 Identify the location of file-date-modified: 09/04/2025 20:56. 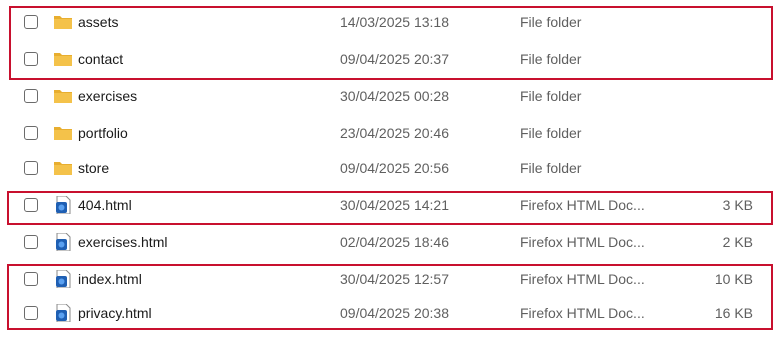
(394, 168).